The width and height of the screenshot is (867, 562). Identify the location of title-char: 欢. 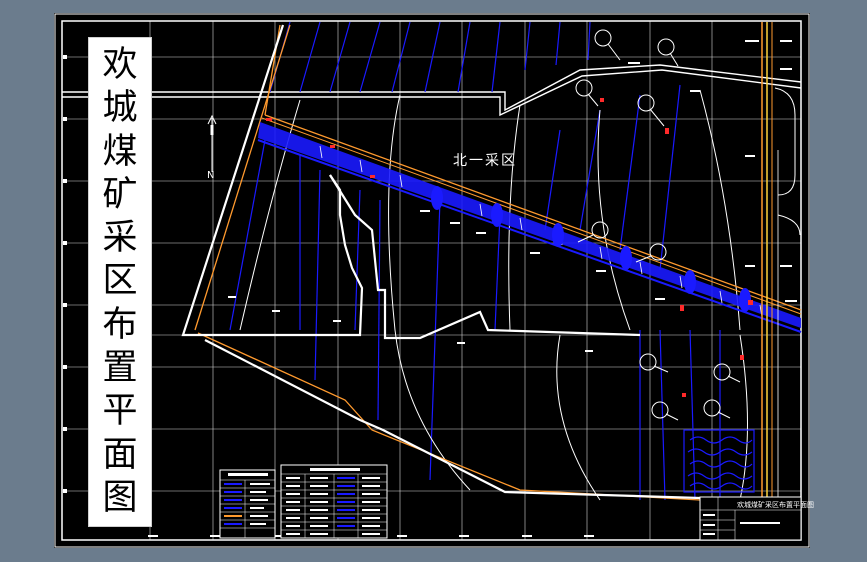
(120, 65).